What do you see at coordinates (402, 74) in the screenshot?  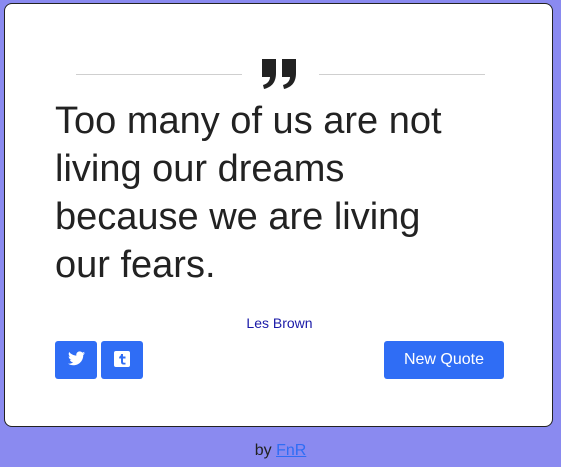 I see `divider-right` at bounding box center [402, 74].